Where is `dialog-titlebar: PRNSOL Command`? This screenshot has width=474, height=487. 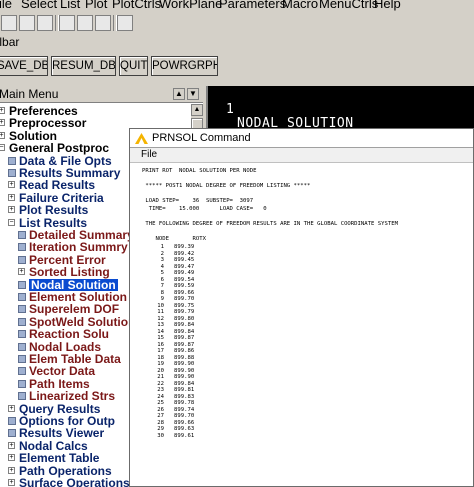
dialog-titlebar: PRNSOL Command is located at coordinates (301, 138).